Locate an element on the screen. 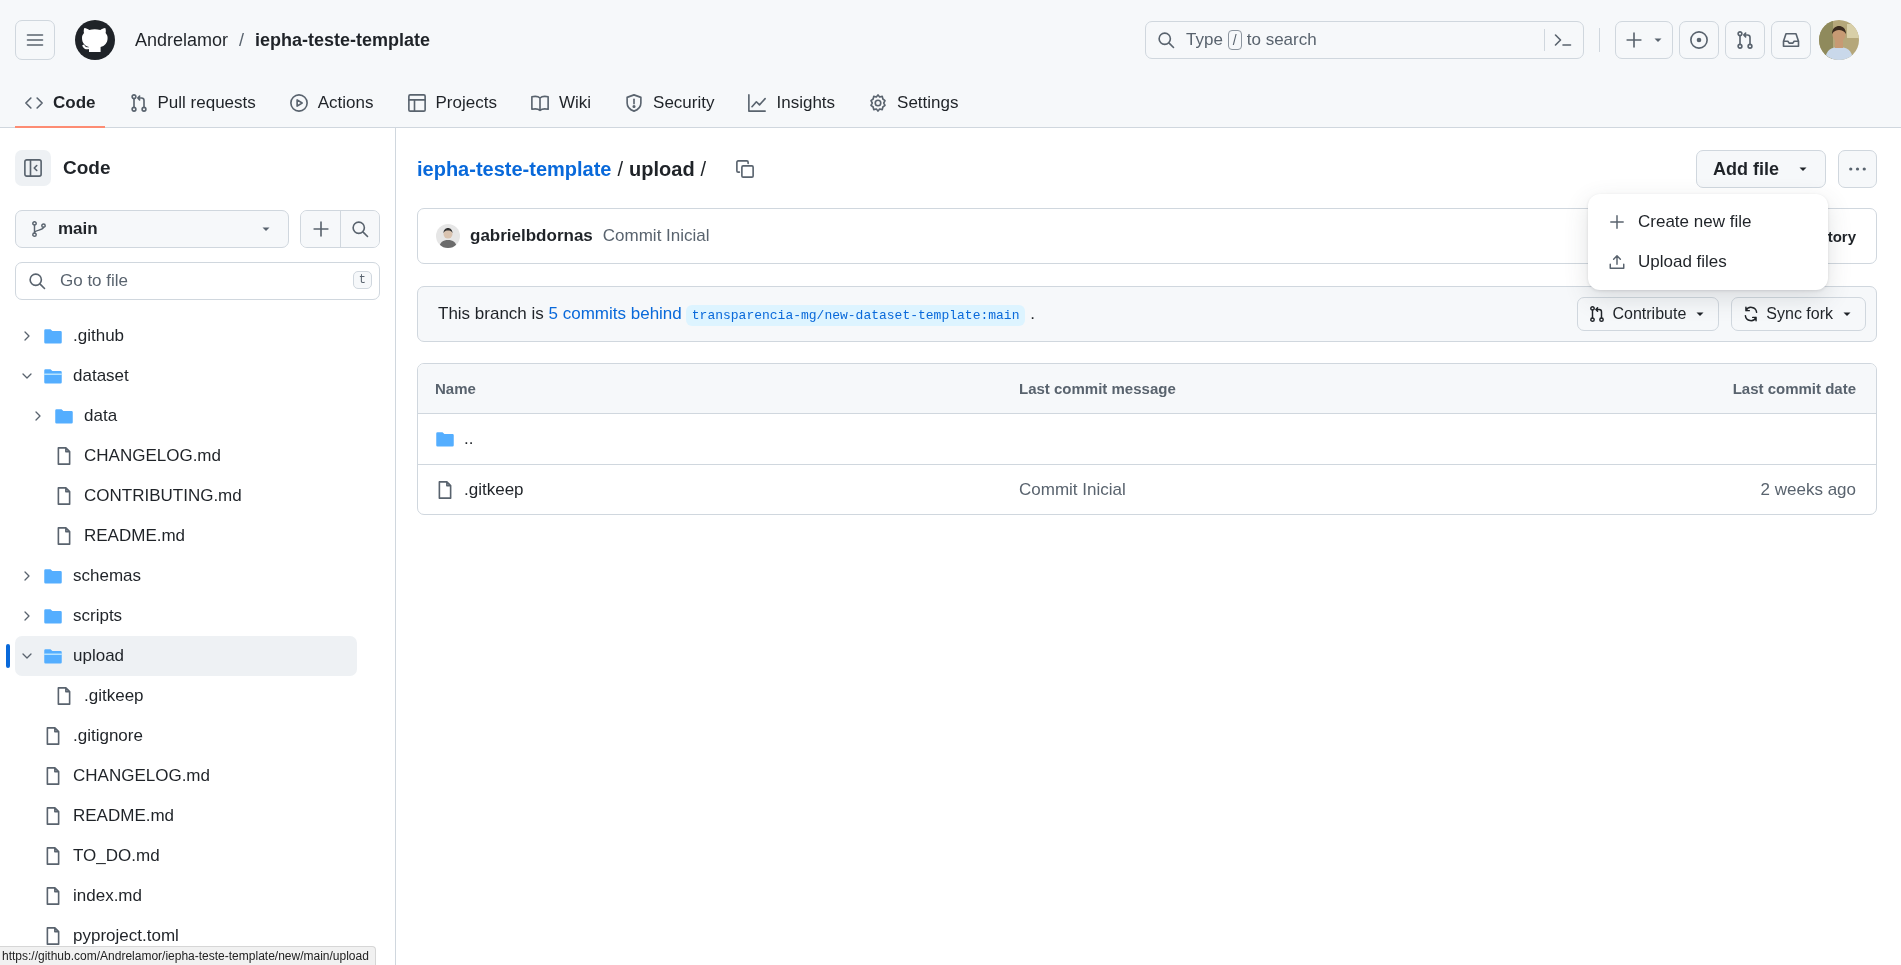  nav-tab: Code is located at coordinates (60, 104).